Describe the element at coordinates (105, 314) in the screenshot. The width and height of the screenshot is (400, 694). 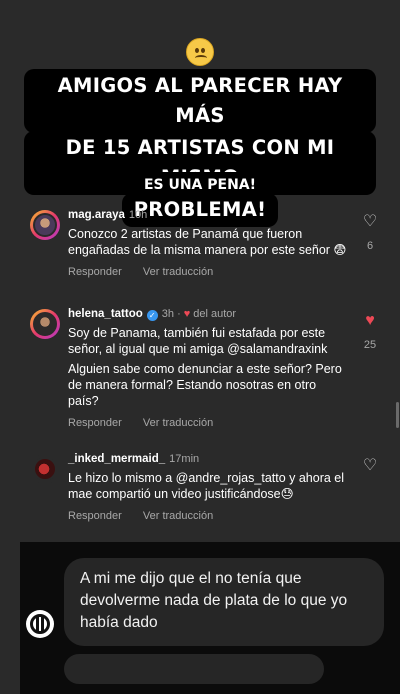
I see `comment-username: helena_tattoo` at that location.